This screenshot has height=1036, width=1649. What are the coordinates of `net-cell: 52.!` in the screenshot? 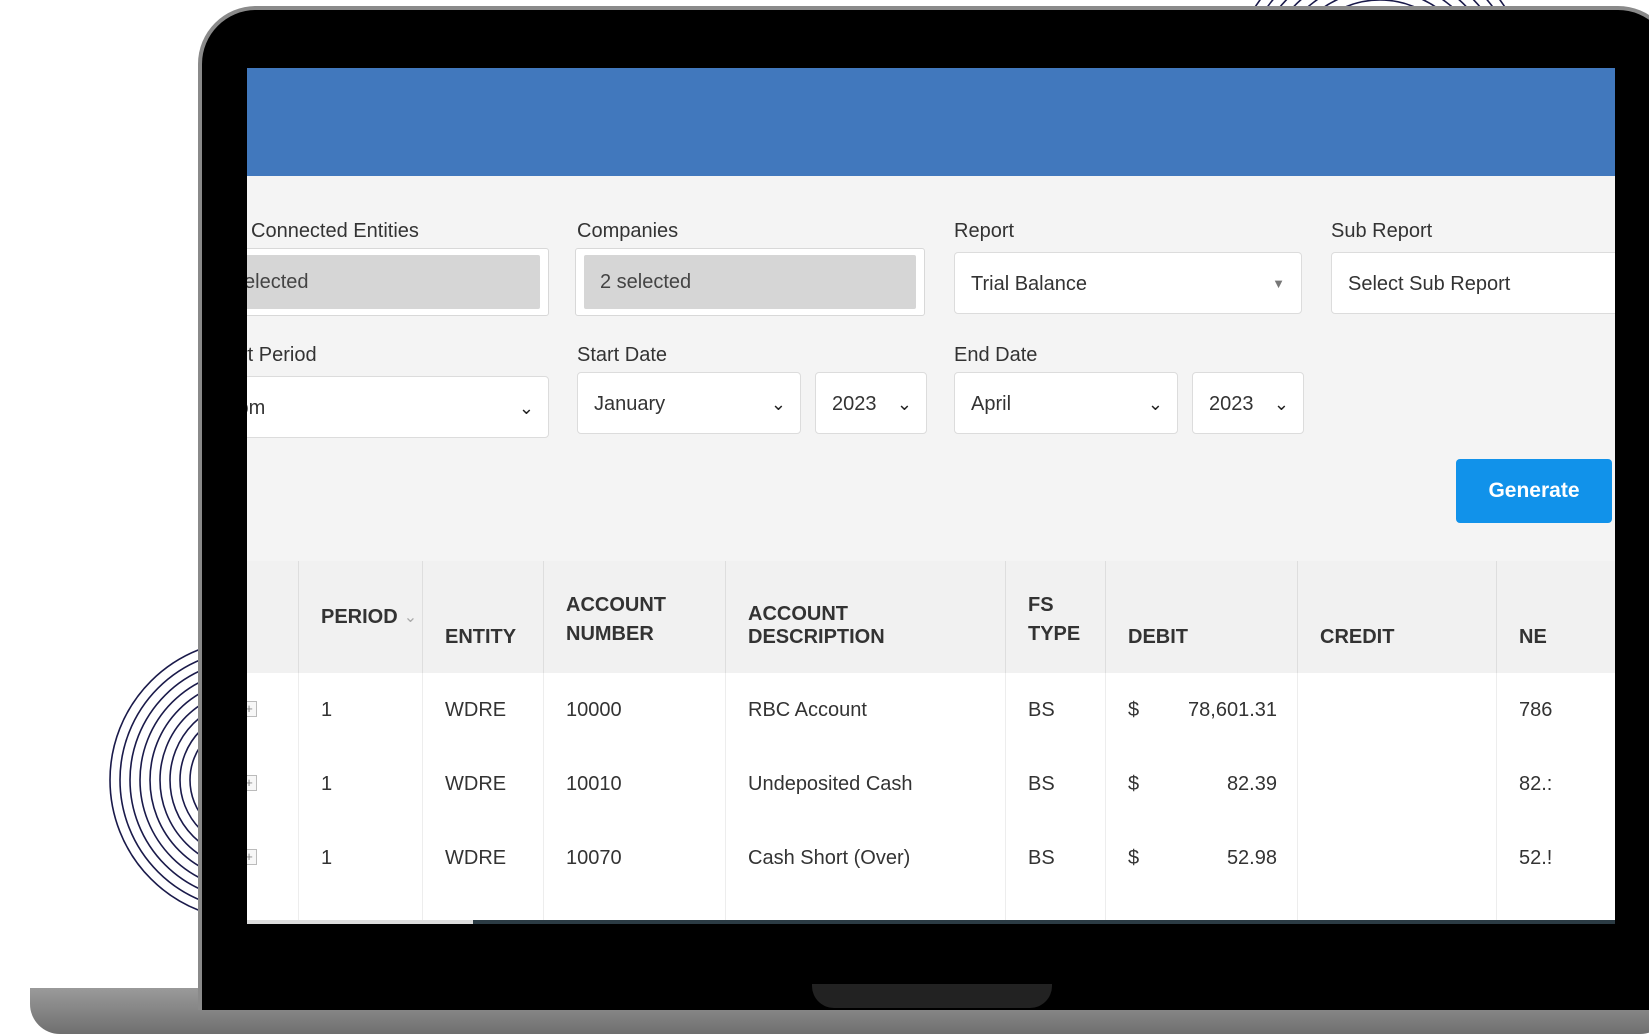 It's located at (1536, 858).